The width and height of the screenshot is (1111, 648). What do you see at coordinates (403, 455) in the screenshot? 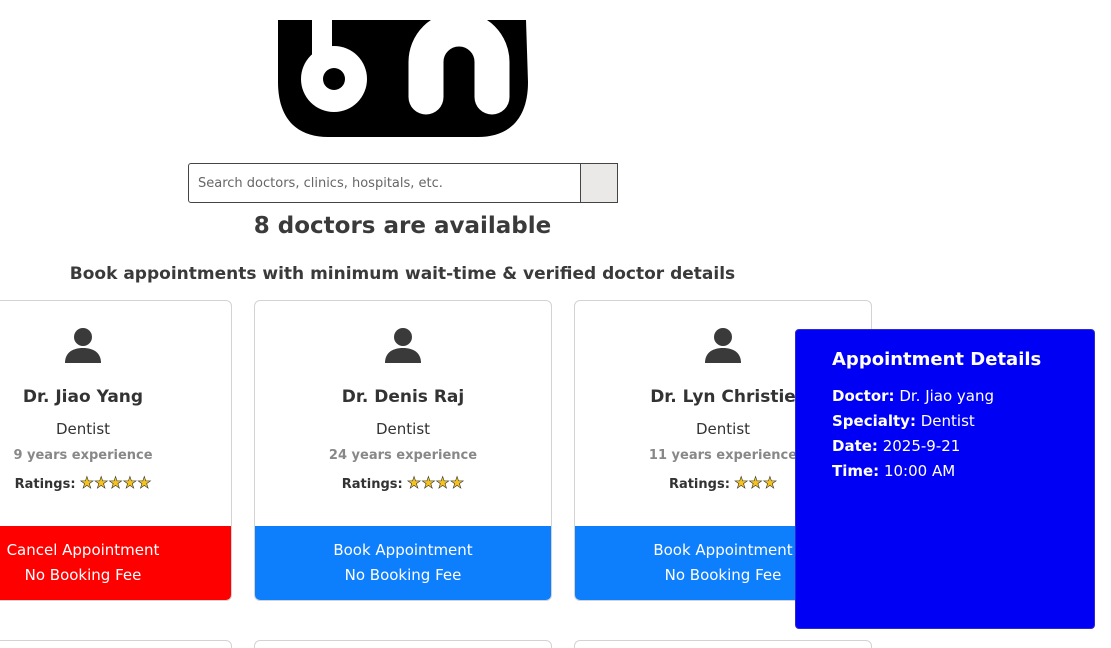
I see `doctor-experience: 24 years experience` at bounding box center [403, 455].